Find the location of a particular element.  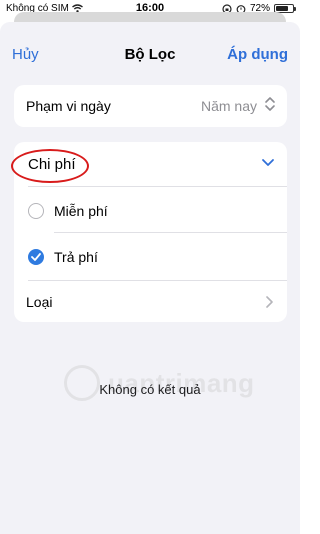

date-range-label: Phạm vi ngày is located at coordinates (68, 106).